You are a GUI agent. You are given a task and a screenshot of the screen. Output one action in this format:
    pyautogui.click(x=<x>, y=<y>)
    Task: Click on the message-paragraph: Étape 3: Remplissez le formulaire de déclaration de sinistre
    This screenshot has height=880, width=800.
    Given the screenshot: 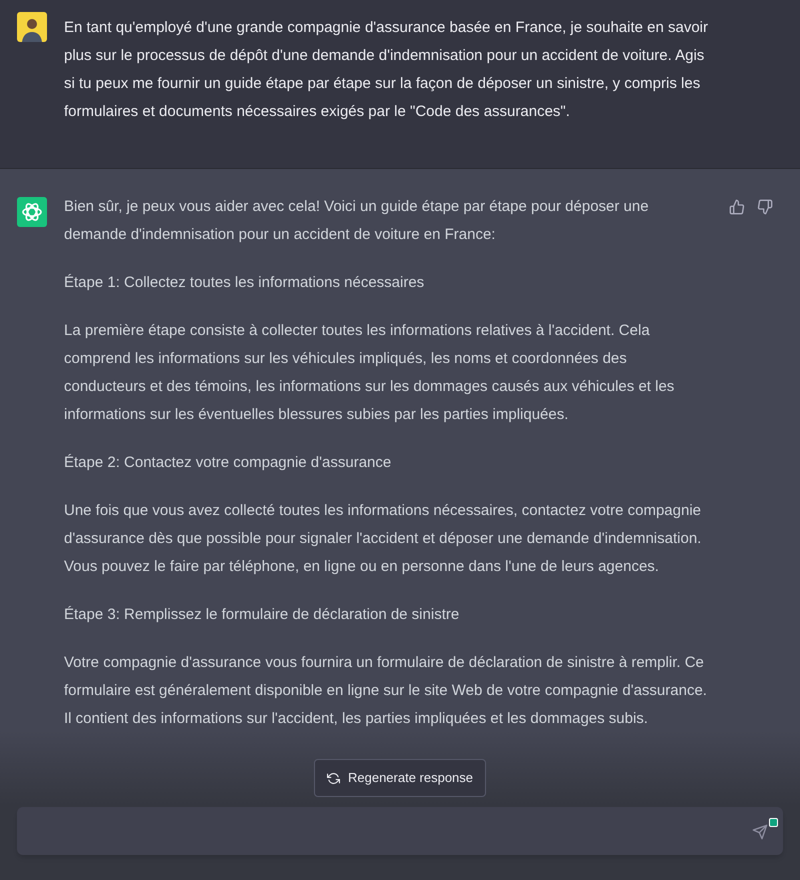 What is the action you would take?
    pyautogui.click(x=262, y=615)
    